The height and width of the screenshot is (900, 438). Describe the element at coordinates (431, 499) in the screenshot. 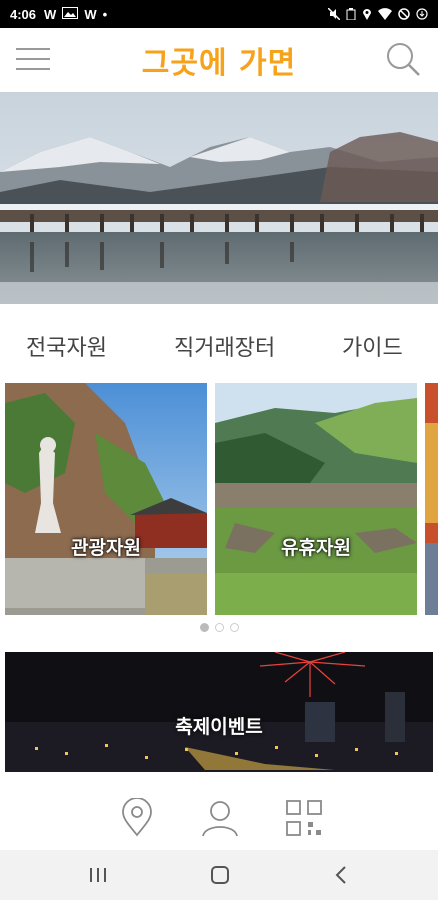

I see `card-next-peek` at that location.